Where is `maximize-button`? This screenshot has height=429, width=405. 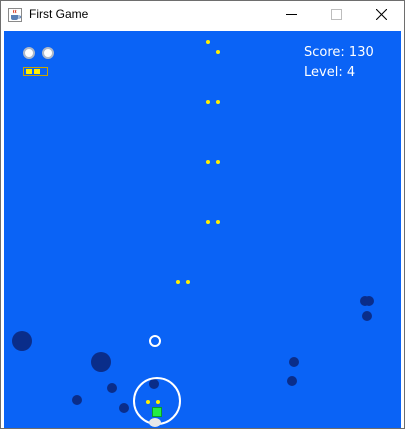
maximize-button is located at coordinates (336, 15).